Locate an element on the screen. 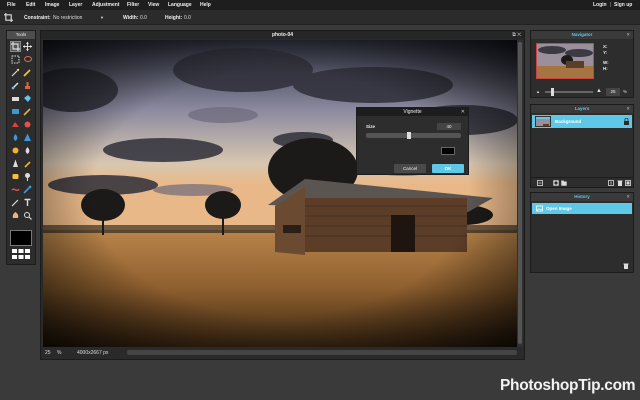 This screenshot has width=640, height=400. red-eye-icon is located at coordinates (27, 124).